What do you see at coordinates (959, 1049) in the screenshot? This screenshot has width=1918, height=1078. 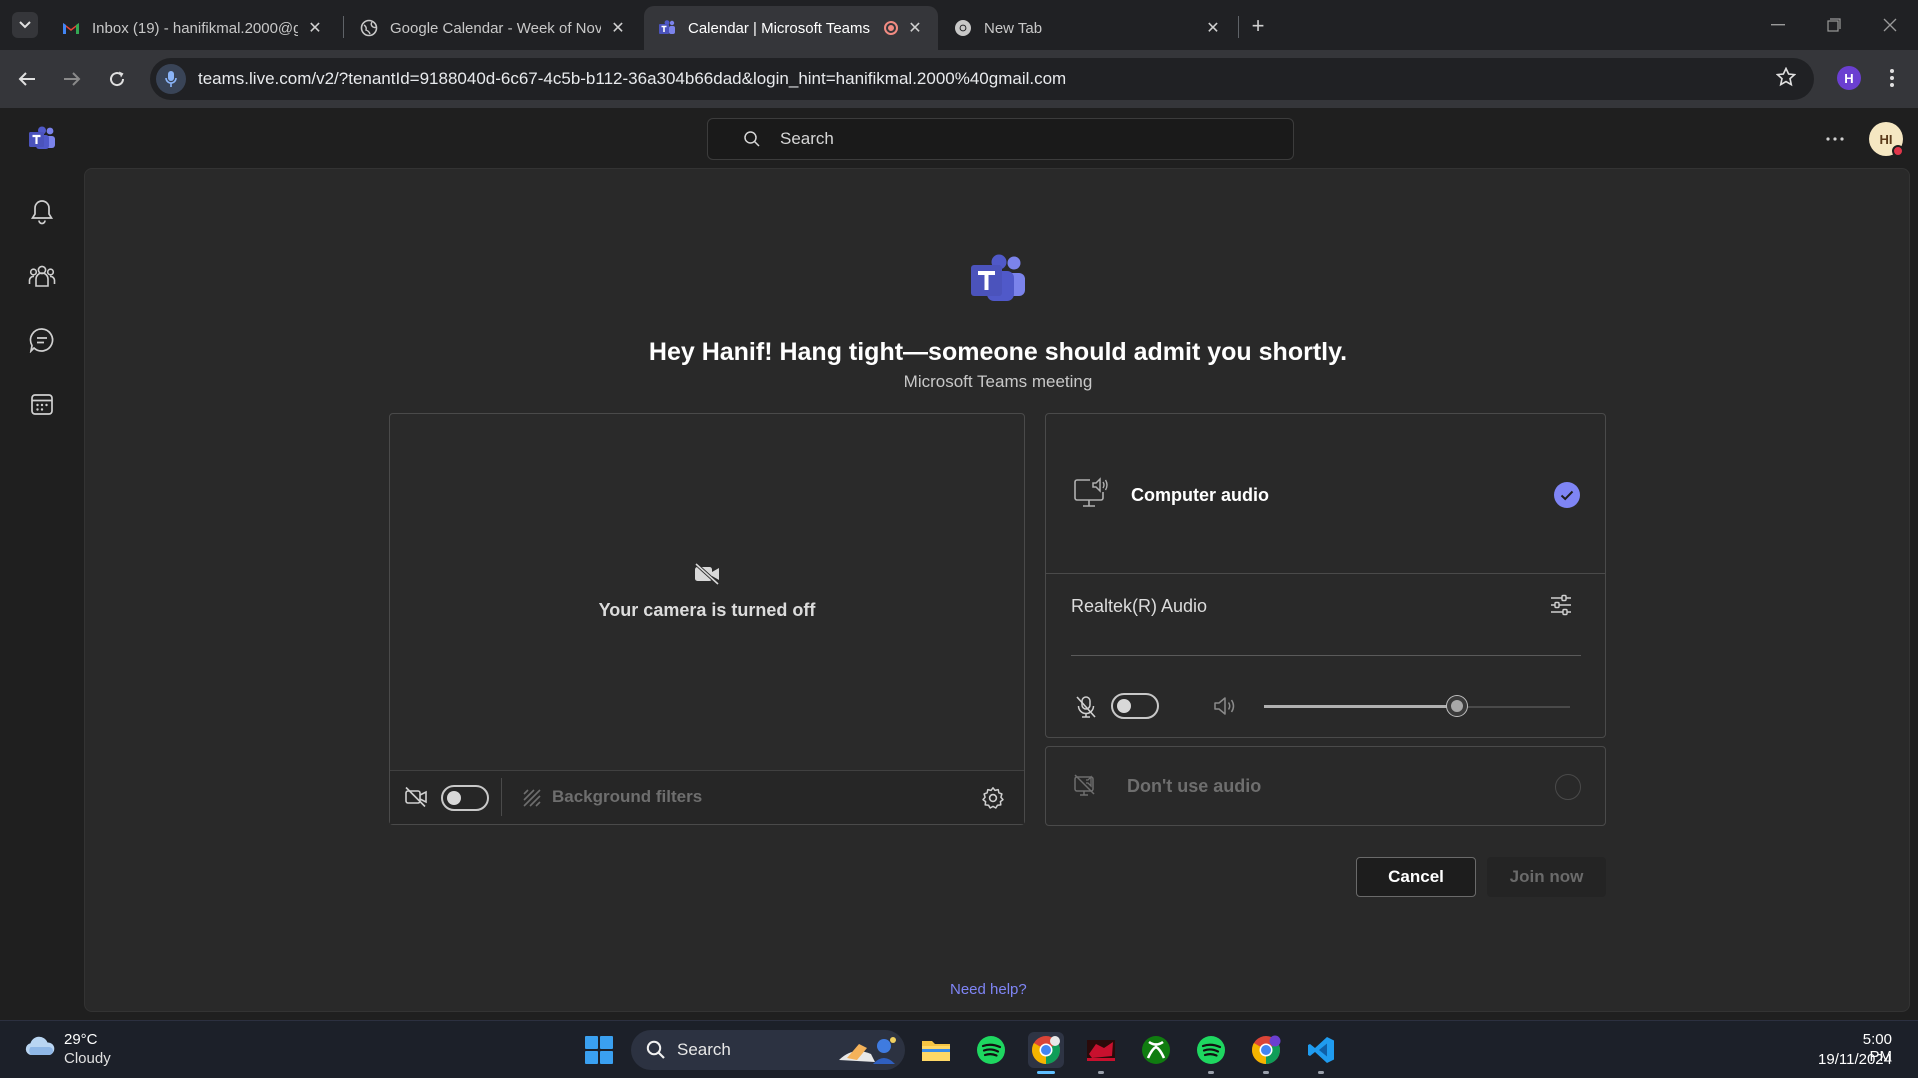 I see `windows-taskbar` at bounding box center [959, 1049].